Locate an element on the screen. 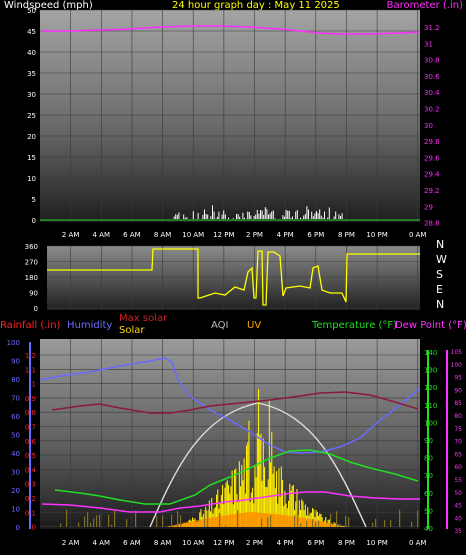 The width and height of the screenshot is (466, 555). time-tick-label: 12 PM is located at coordinates (223, 543).